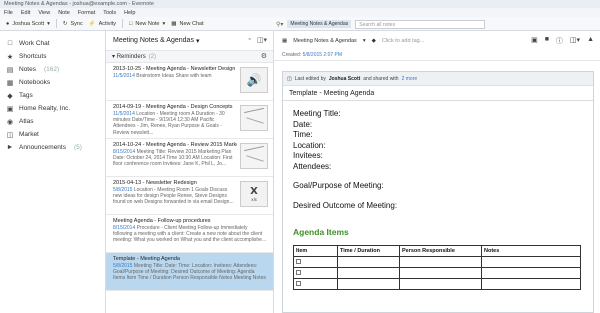  What do you see at coordinates (42, 147) in the screenshot?
I see `sidebar-item-label: Announcements` at bounding box center [42, 147].